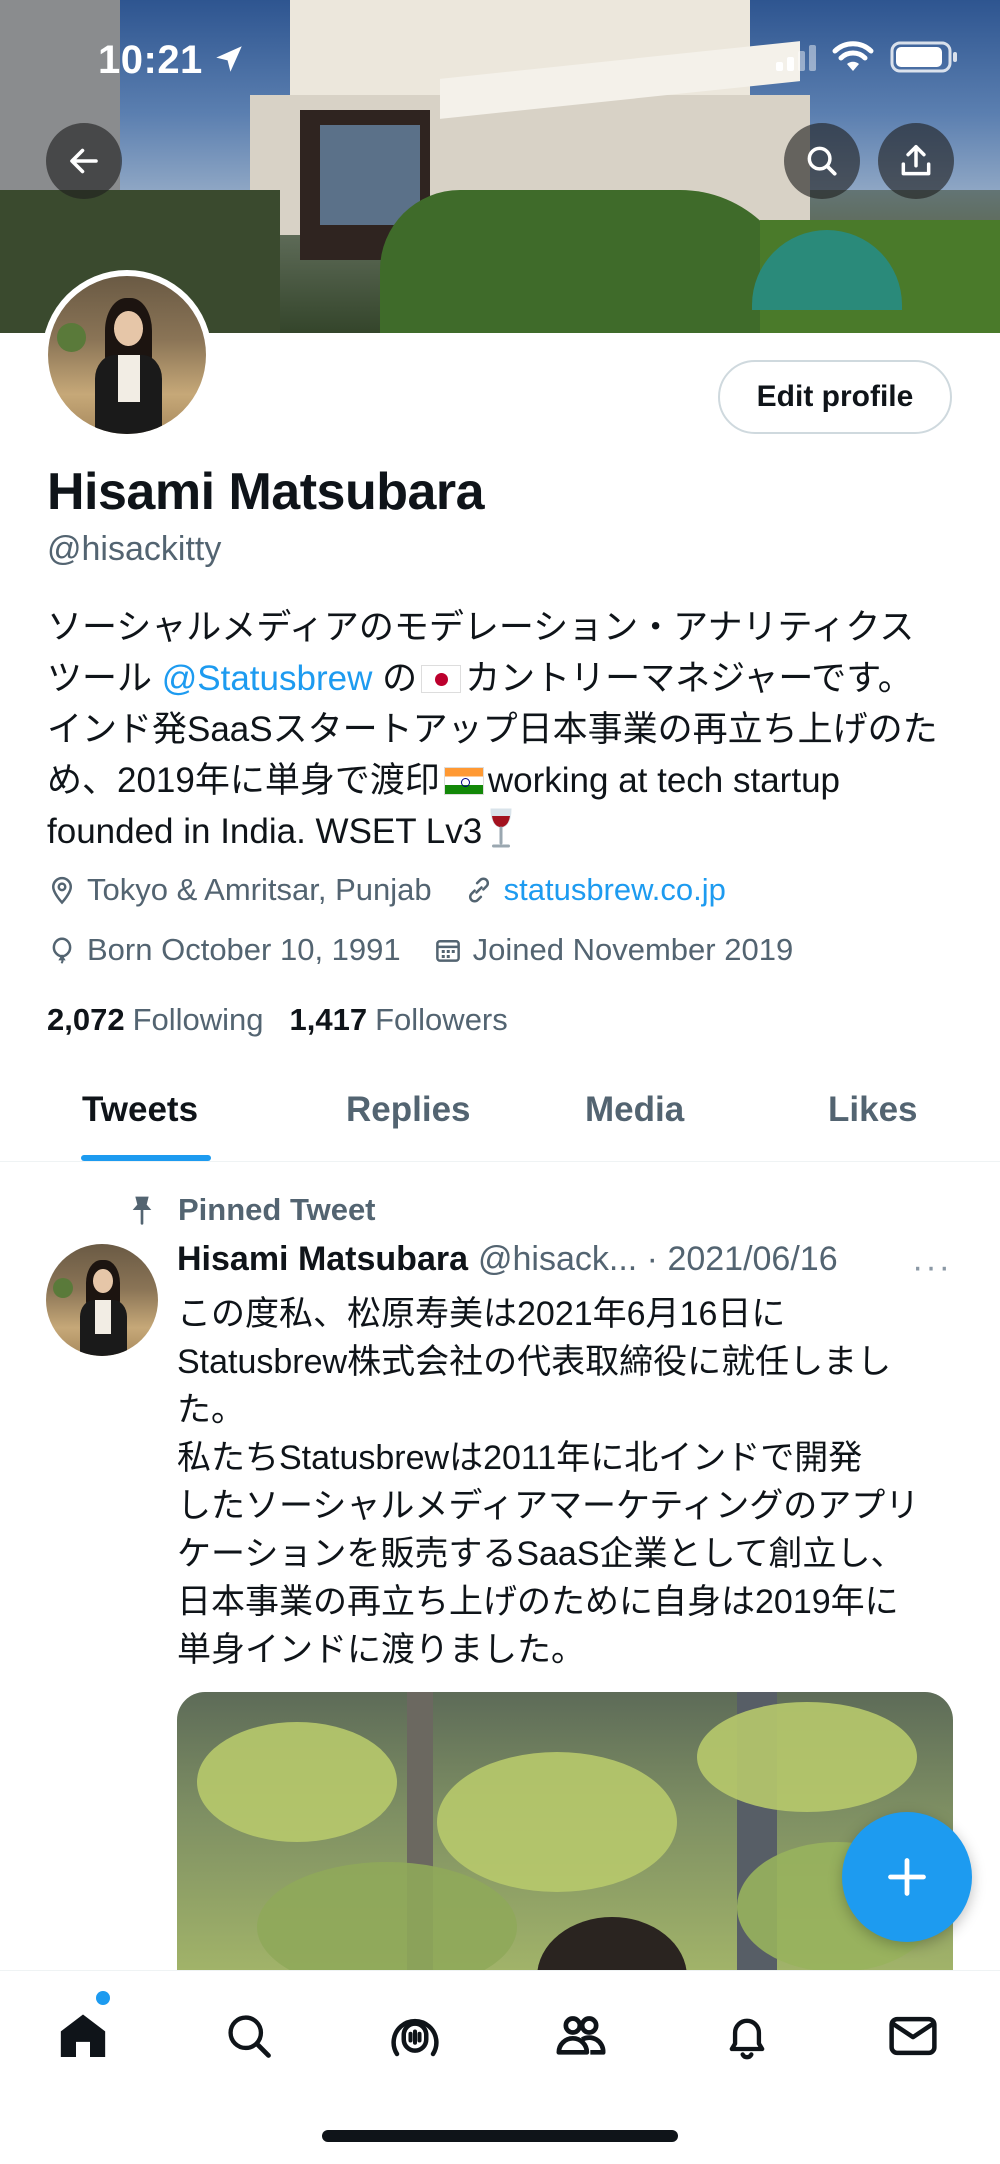 Image resolution: width=1000 pixels, height=2164 pixels. I want to click on notifications-icon, so click(747, 2039).